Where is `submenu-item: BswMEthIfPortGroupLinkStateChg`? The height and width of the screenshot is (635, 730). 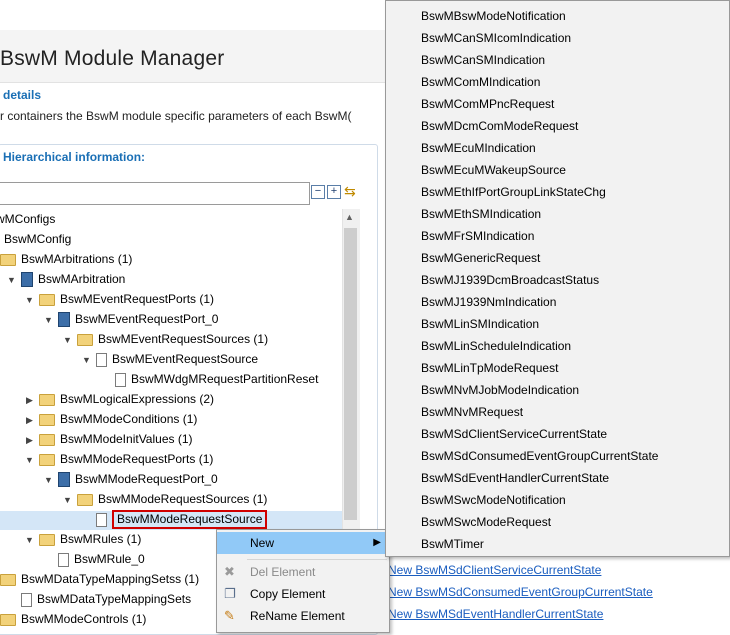 submenu-item: BswMEthIfPortGroupLinkStateChg is located at coordinates (513, 192).